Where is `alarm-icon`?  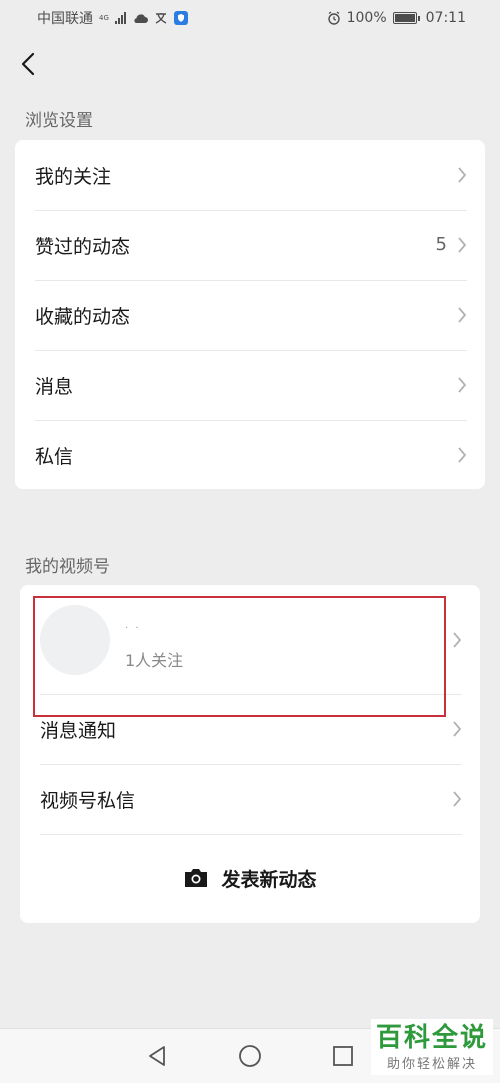 alarm-icon is located at coordinates (334, 18).